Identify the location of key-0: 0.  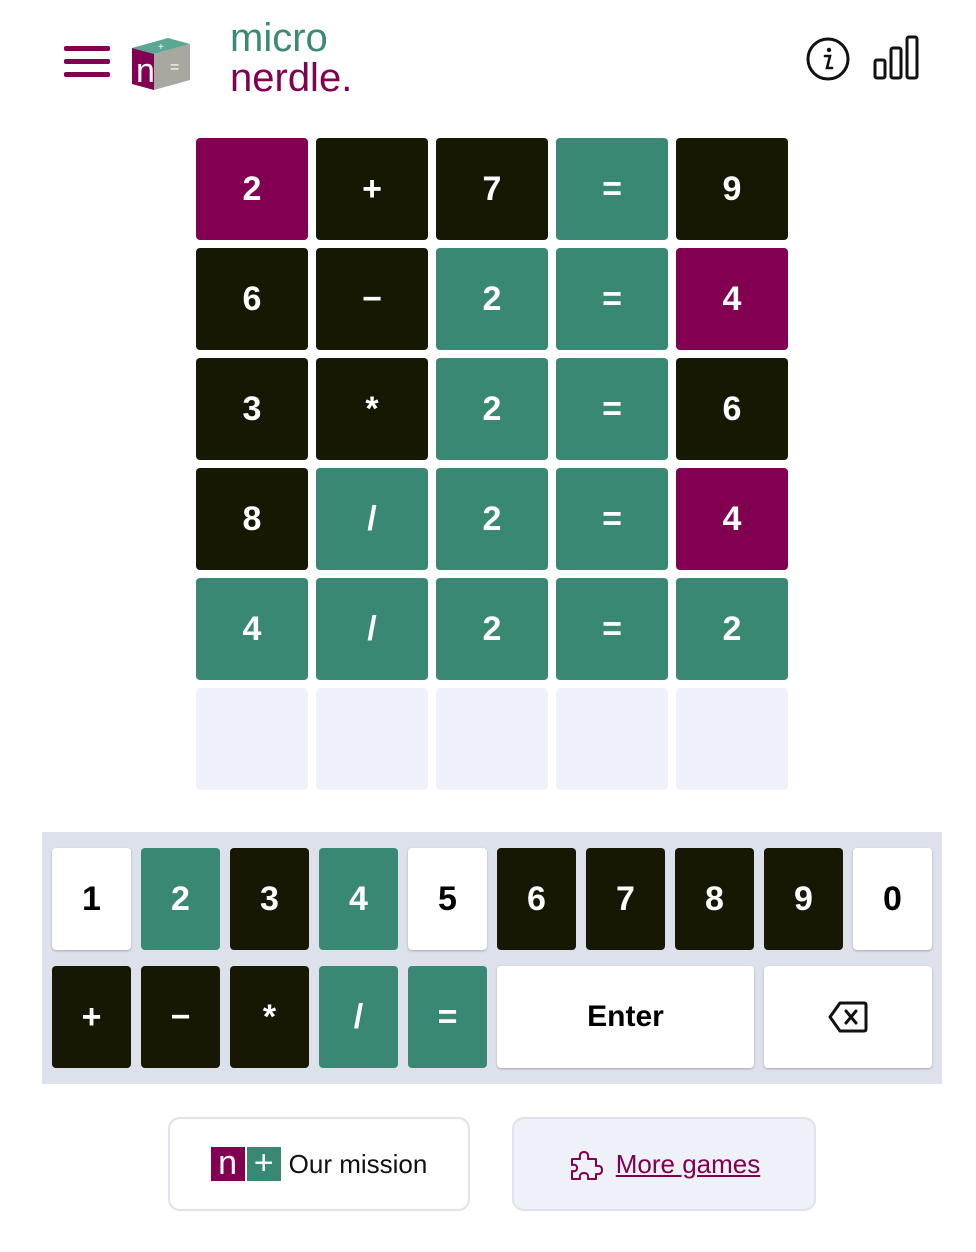
(892, 899).